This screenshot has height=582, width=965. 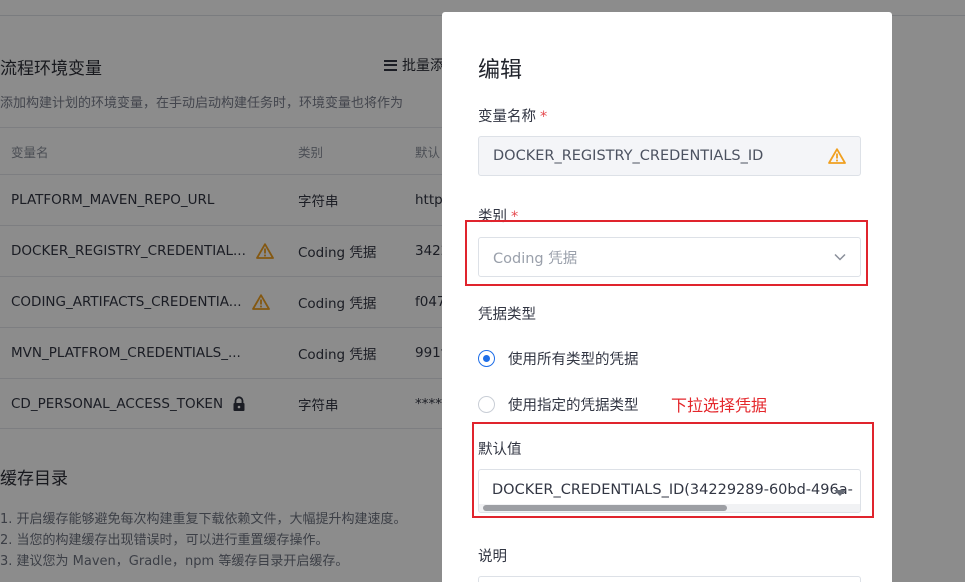 I want to click on dialog-title: 编辑, so click(x=500, y=70).